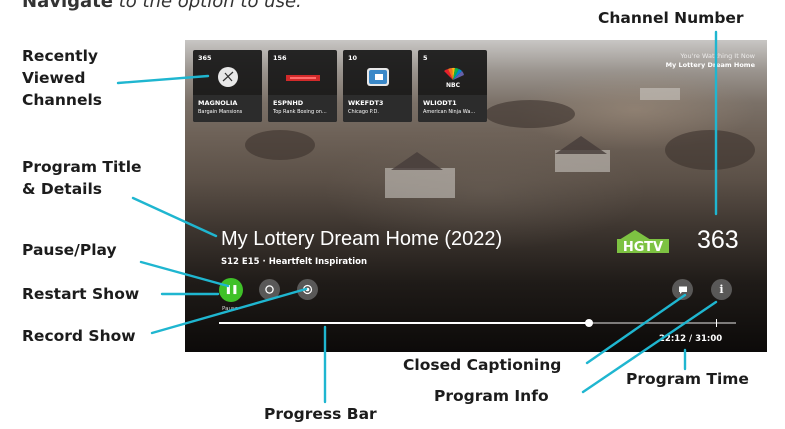 The height and width of the screenshot is (429, 785). I want to click on callout-program-title, so click(174, 217).